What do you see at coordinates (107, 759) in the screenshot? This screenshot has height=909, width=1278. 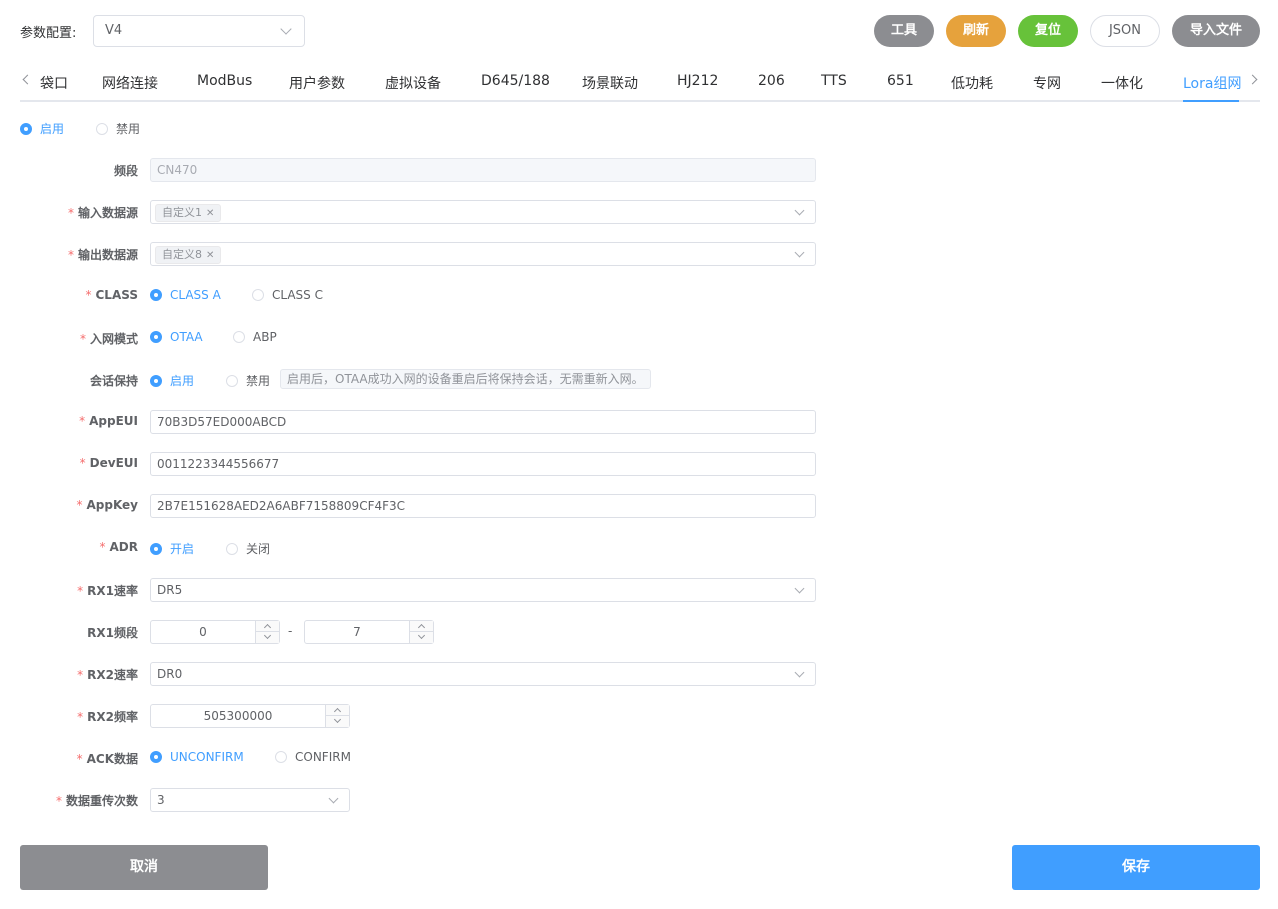 I see `ack-label: * ACK数据` at bounding box center [107, 759].